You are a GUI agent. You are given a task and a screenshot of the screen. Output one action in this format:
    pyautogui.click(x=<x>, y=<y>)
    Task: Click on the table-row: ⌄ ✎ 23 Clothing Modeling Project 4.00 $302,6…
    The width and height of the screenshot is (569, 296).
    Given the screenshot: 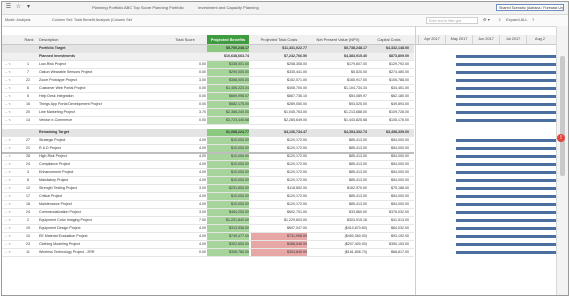 What is the action you would take?
    pyautogui.click(x=208, y=245)
    